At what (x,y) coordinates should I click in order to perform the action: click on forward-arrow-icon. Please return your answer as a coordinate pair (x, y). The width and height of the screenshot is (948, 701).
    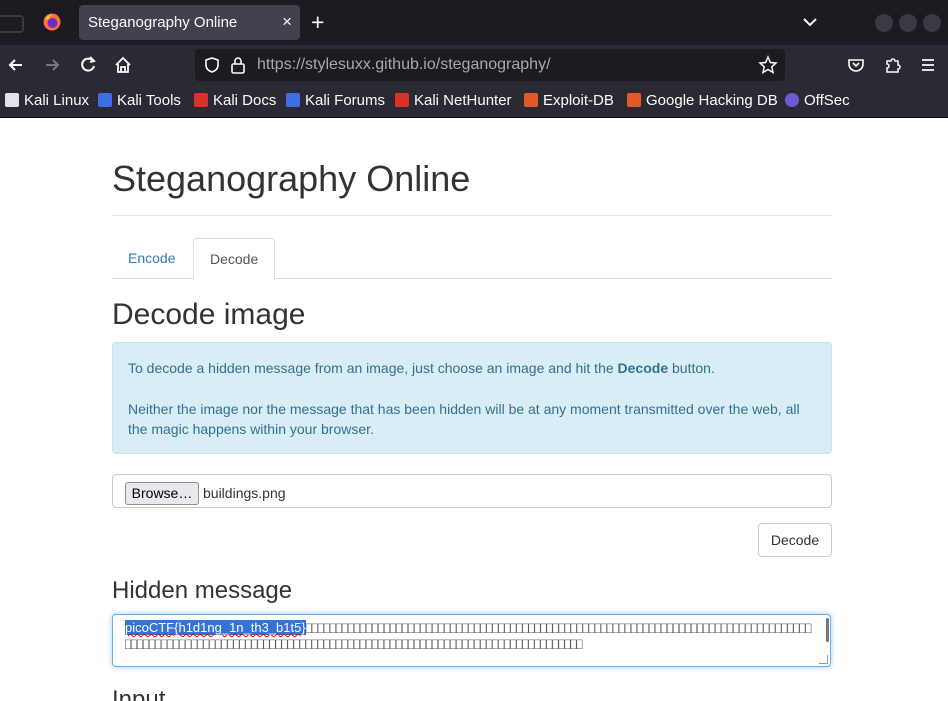
    Looking at the image, I should click on (52, 65).